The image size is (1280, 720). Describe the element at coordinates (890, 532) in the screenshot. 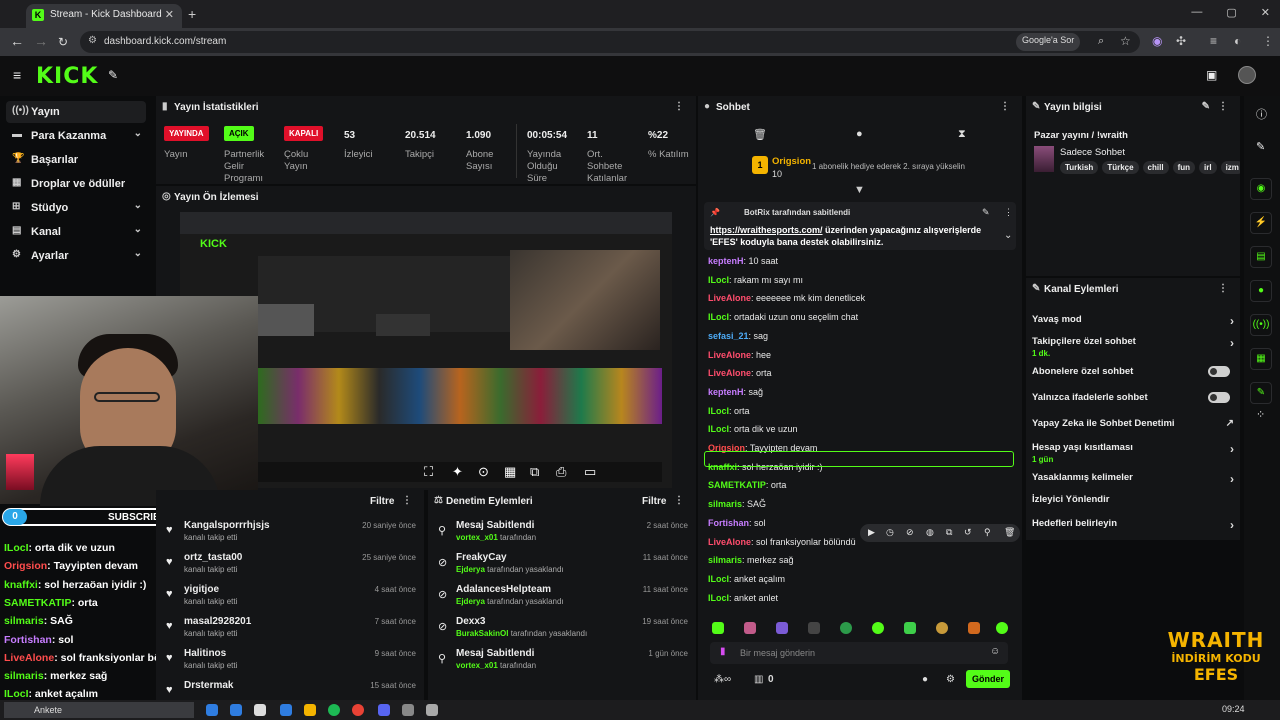

I see `timeout-icon: ◷` at that location.